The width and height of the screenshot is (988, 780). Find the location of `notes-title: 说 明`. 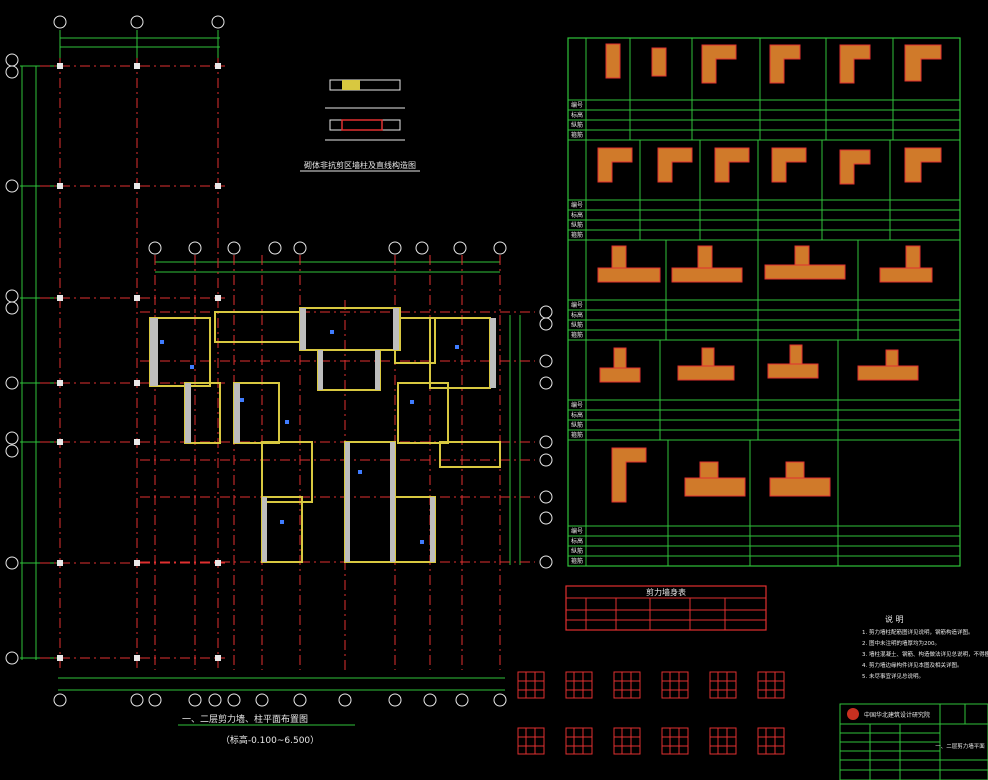

notes-title: 说 明 is located at coordinates (894, 619).